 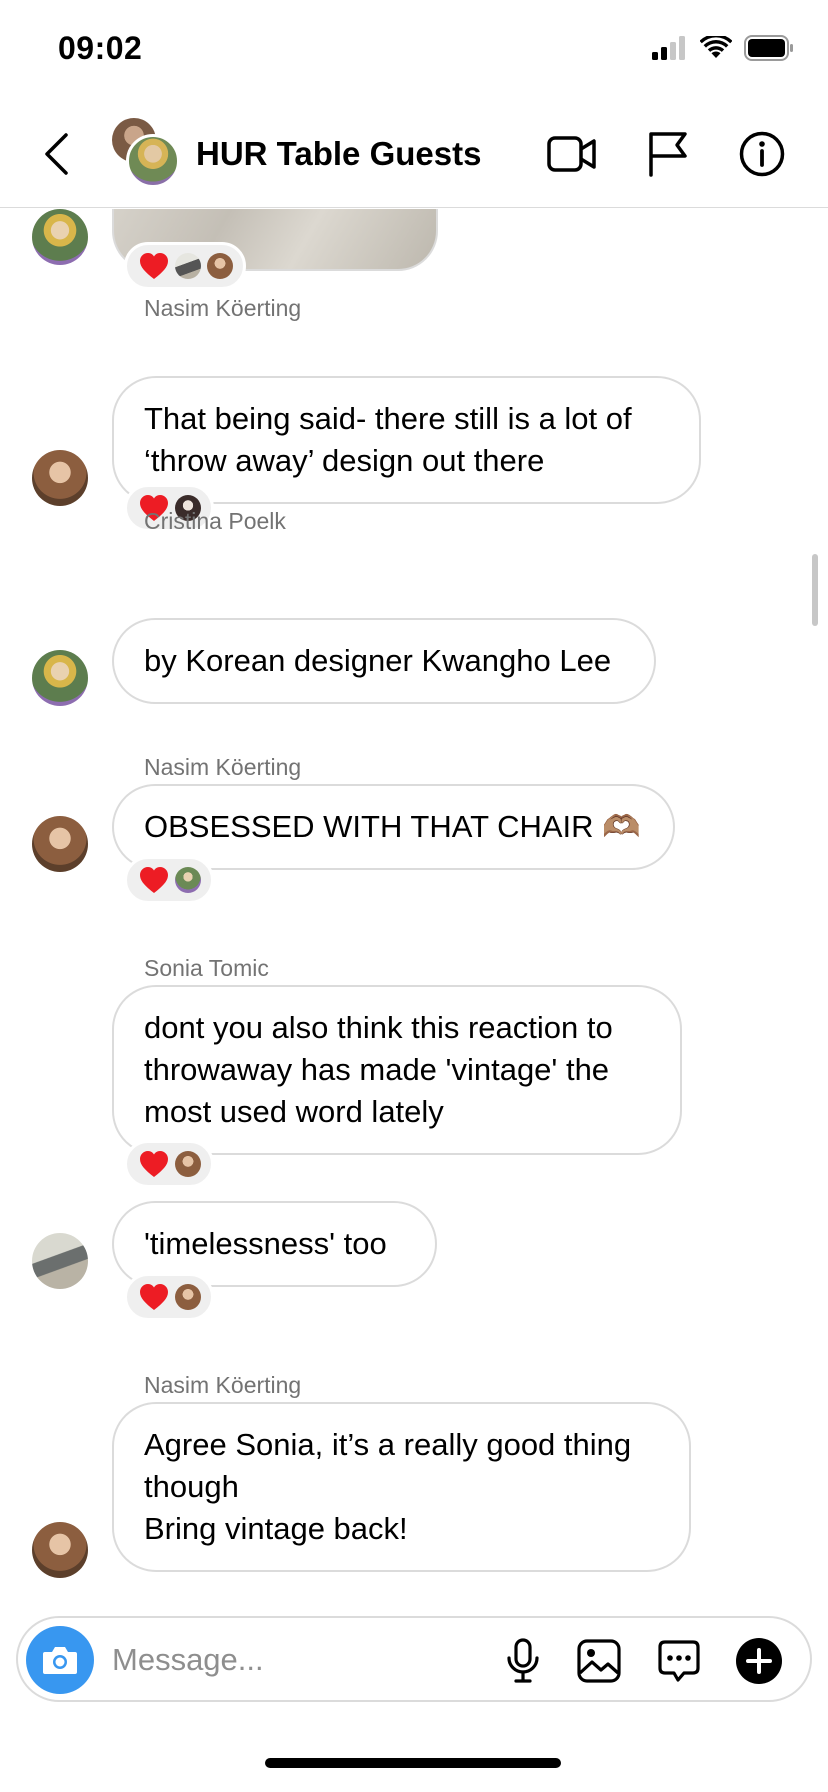 I want to click on gallery-icon, so click(x=599, y=1661).